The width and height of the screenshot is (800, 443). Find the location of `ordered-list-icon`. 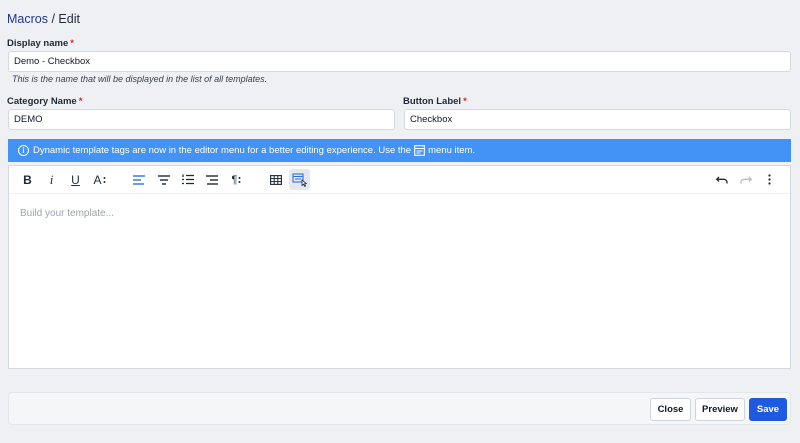

ordered-list-icon is located at coordinates (187, 179).